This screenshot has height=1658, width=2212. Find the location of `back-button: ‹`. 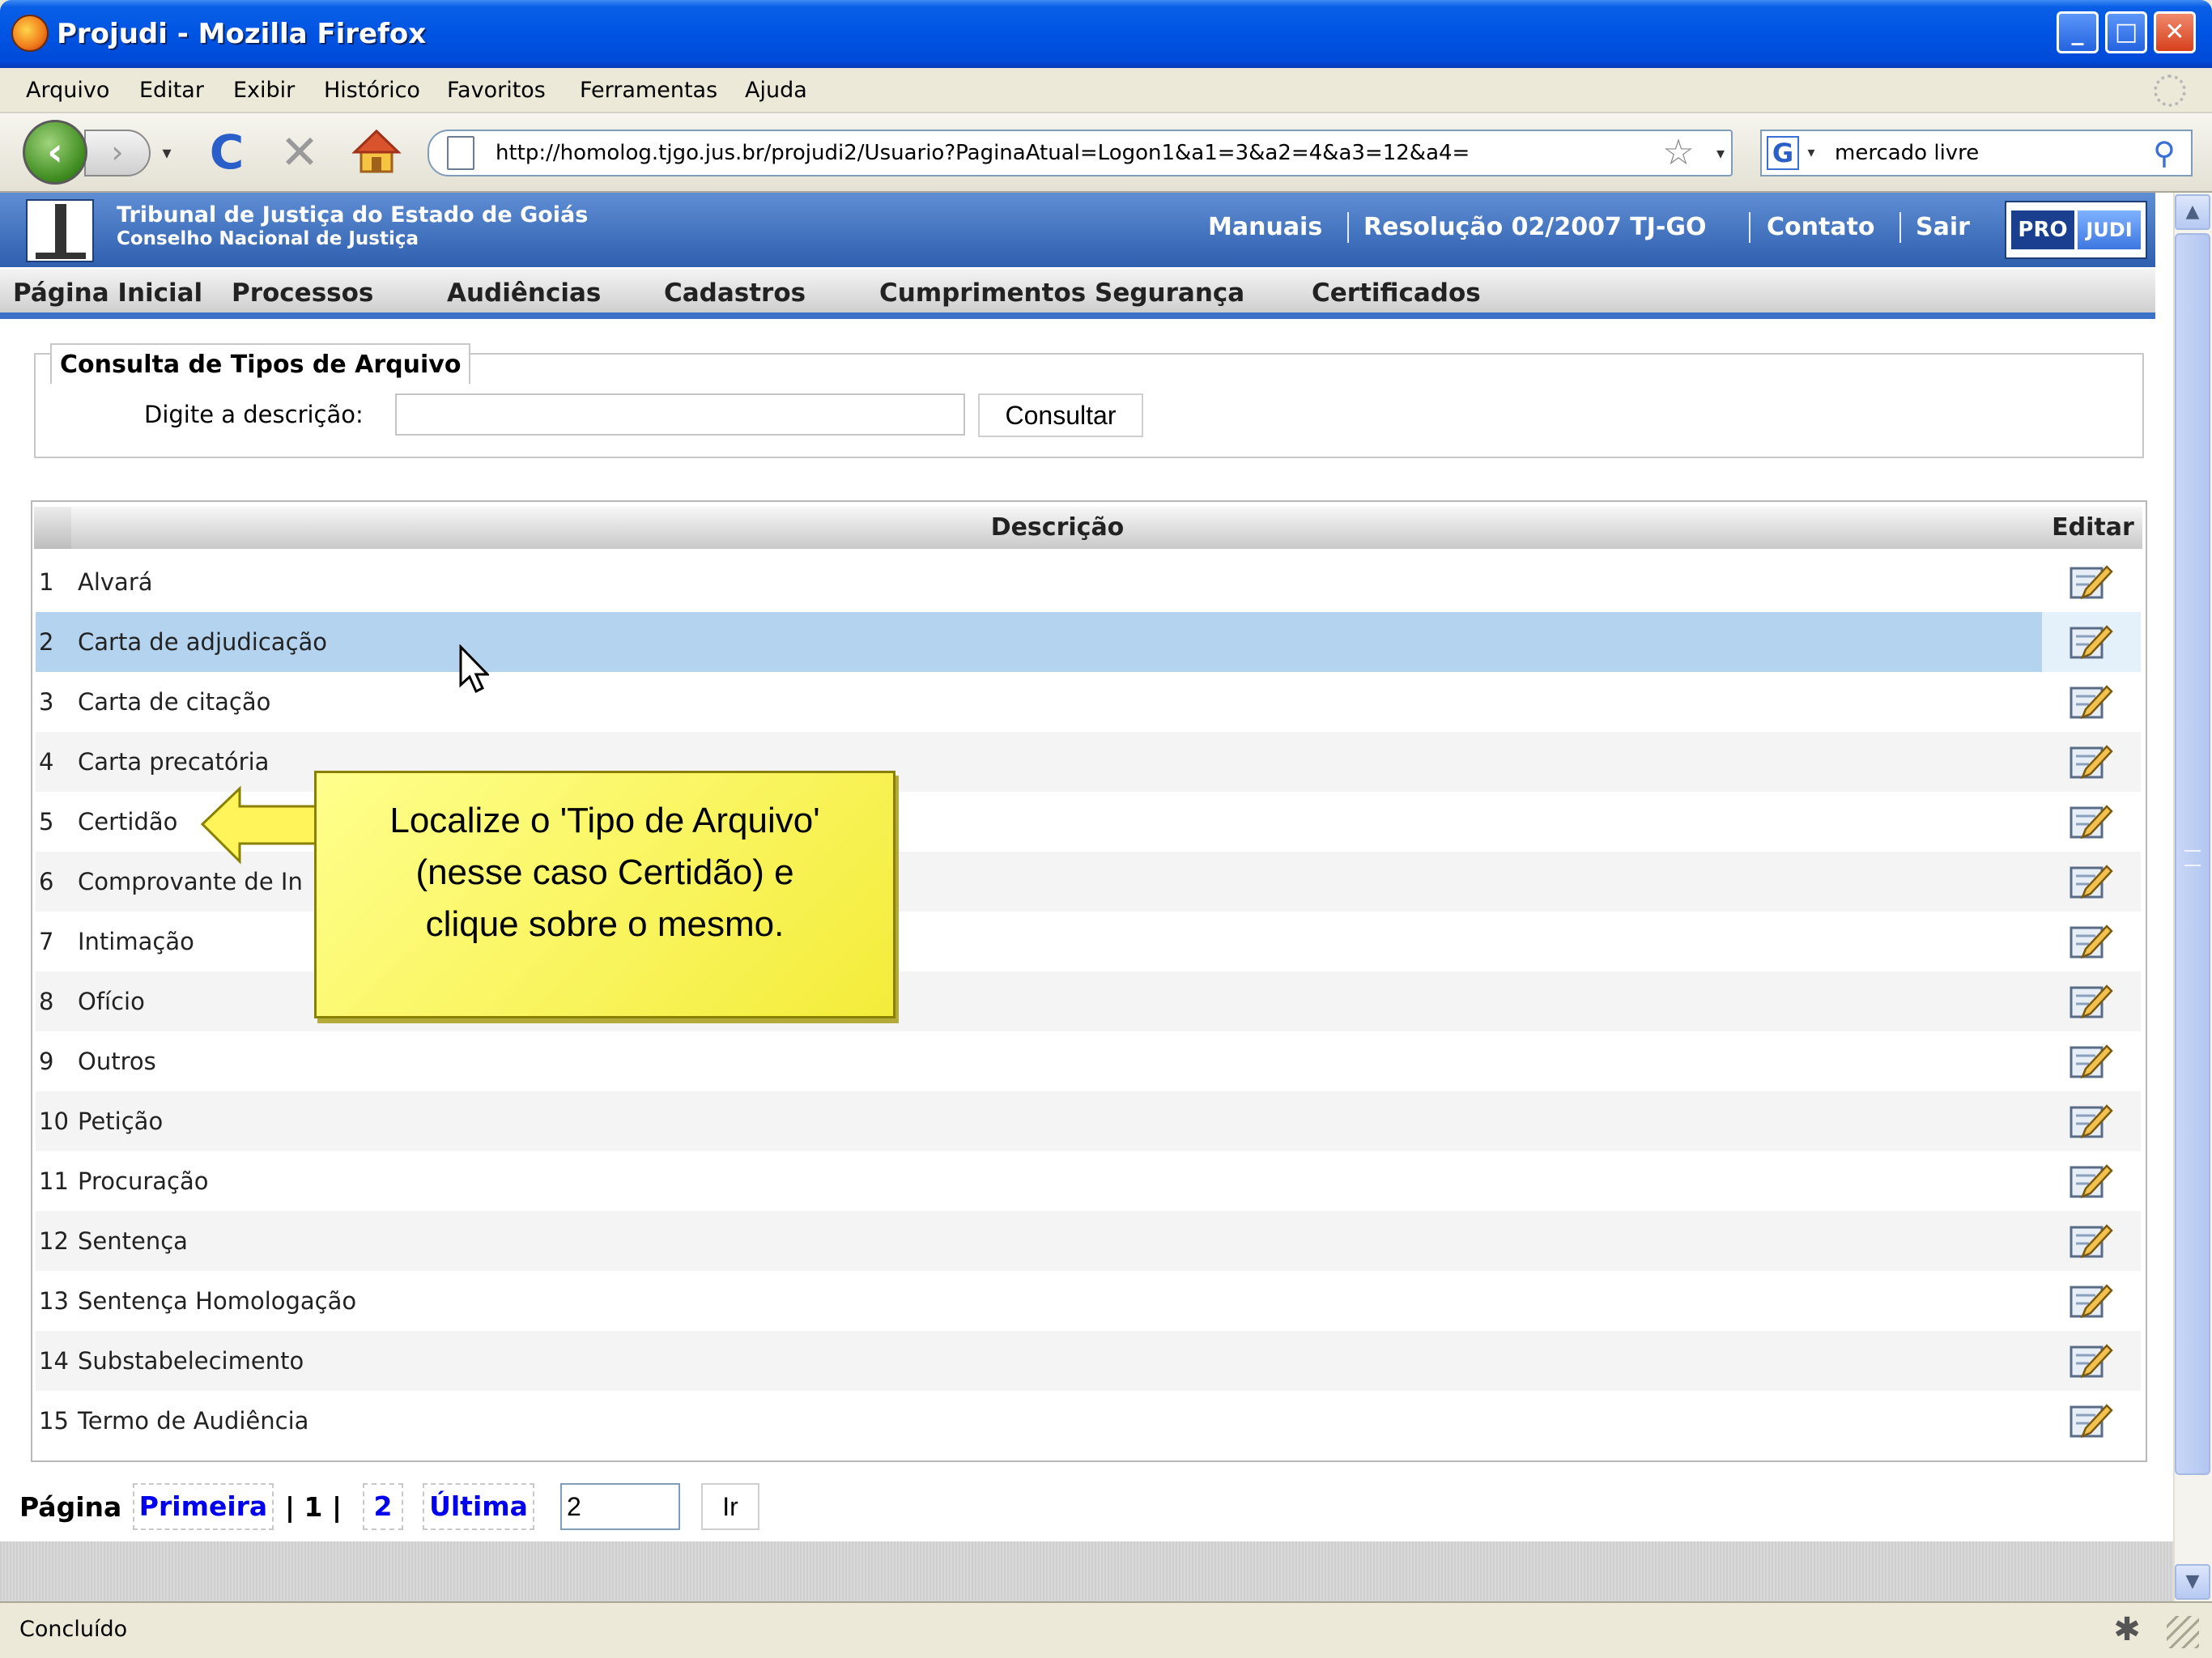

back-button: ‹ is located at coordinates (55, 152).